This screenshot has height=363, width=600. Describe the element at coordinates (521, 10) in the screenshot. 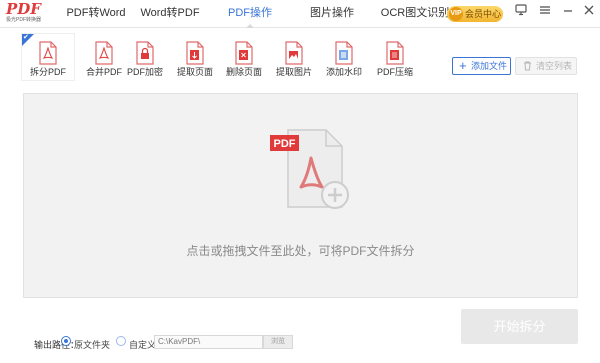

I see `user-icon` at that location.